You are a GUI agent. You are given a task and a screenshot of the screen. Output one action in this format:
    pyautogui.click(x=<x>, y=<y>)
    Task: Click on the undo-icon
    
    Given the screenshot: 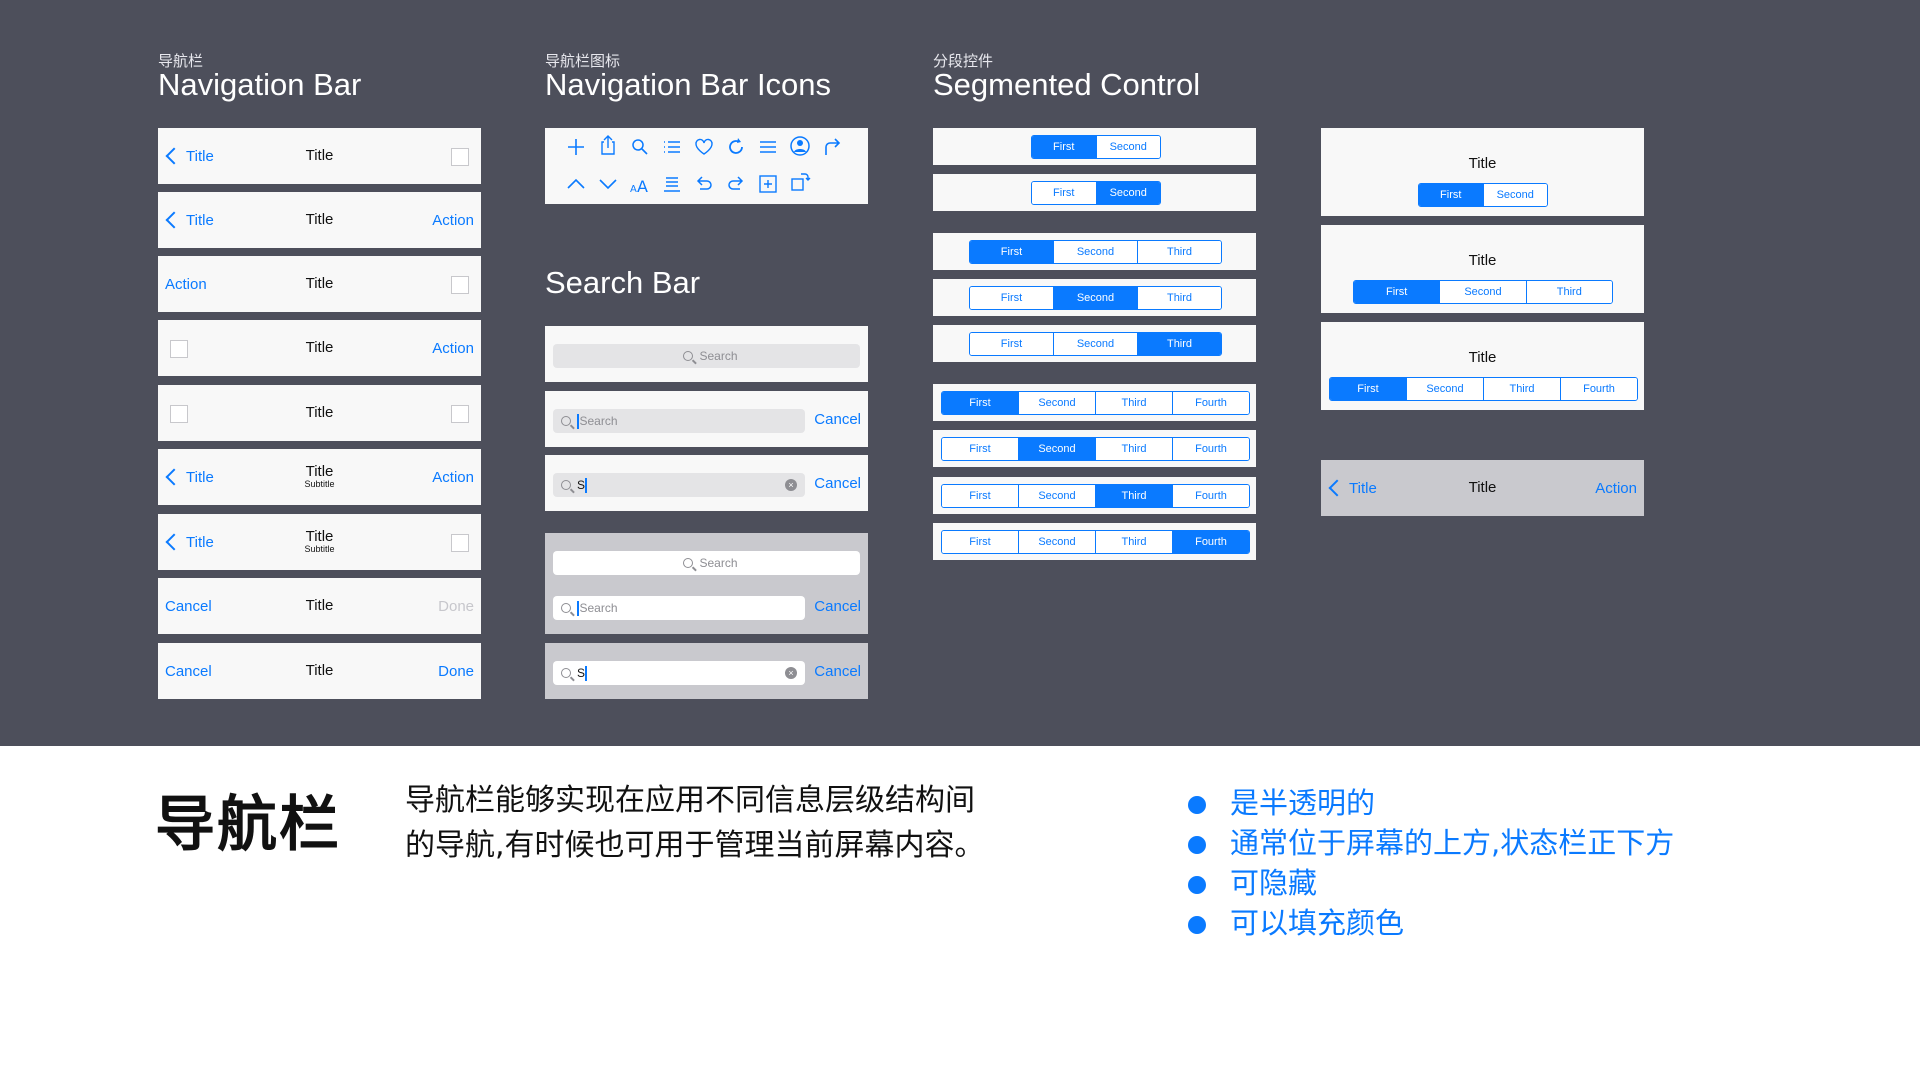 What is the action you would take?
    pyautogui.click(x=704, y=184)
    